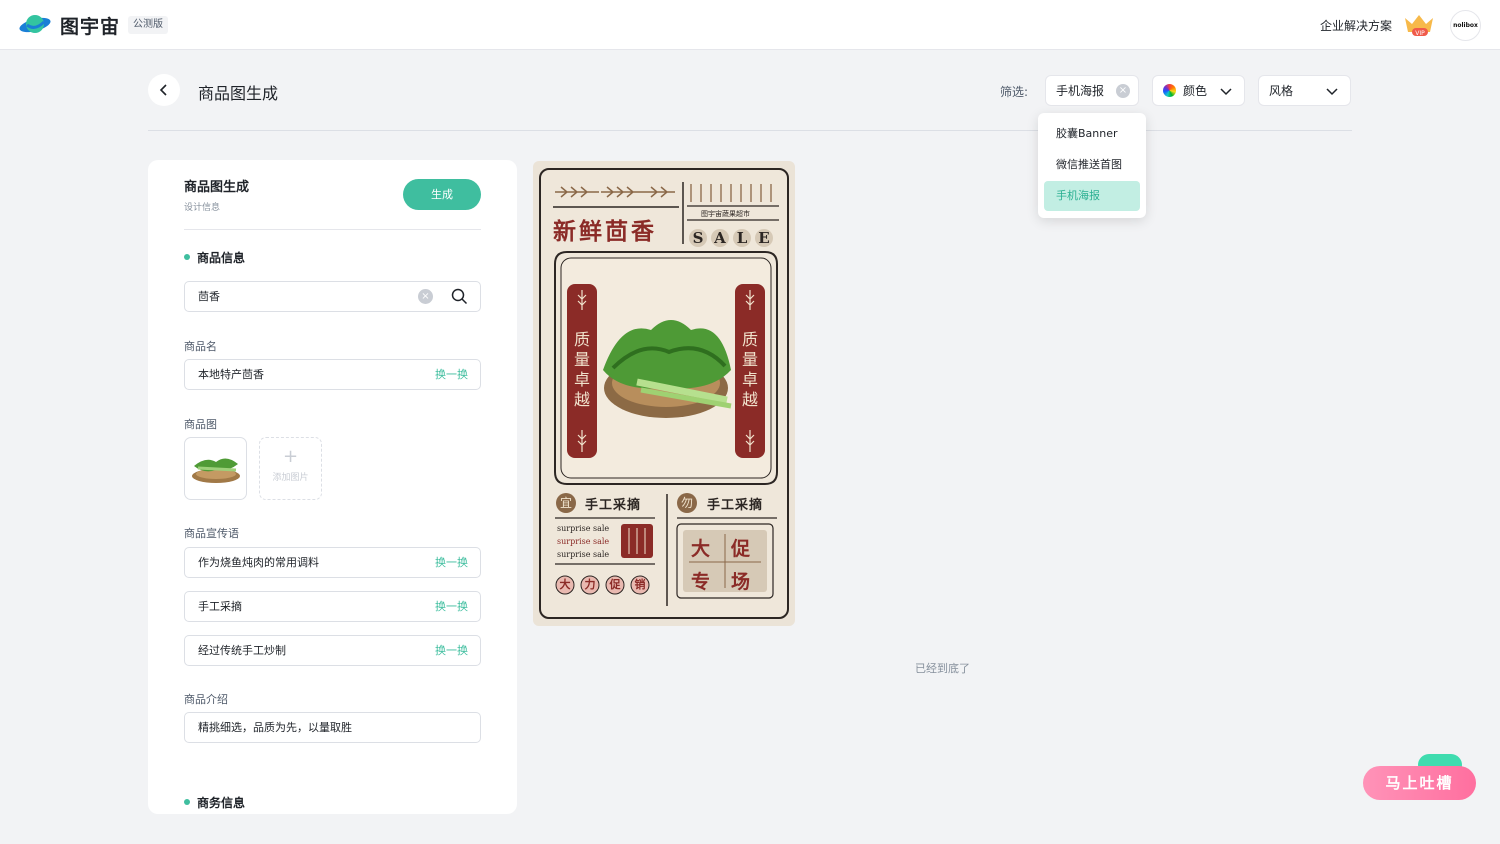 The image size is (1500, 844). Describe the element at coordinates (290, 456) in the screenshot. I see `plus-icon: +` at that location.